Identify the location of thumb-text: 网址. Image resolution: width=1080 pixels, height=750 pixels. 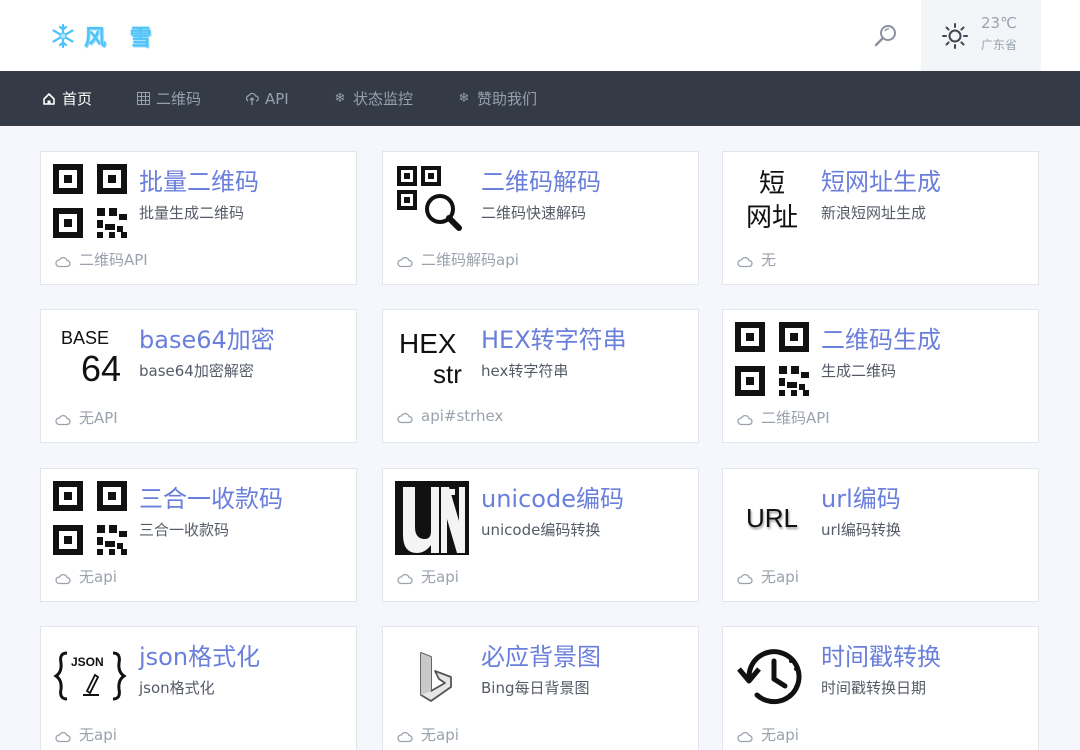
(771, 217).